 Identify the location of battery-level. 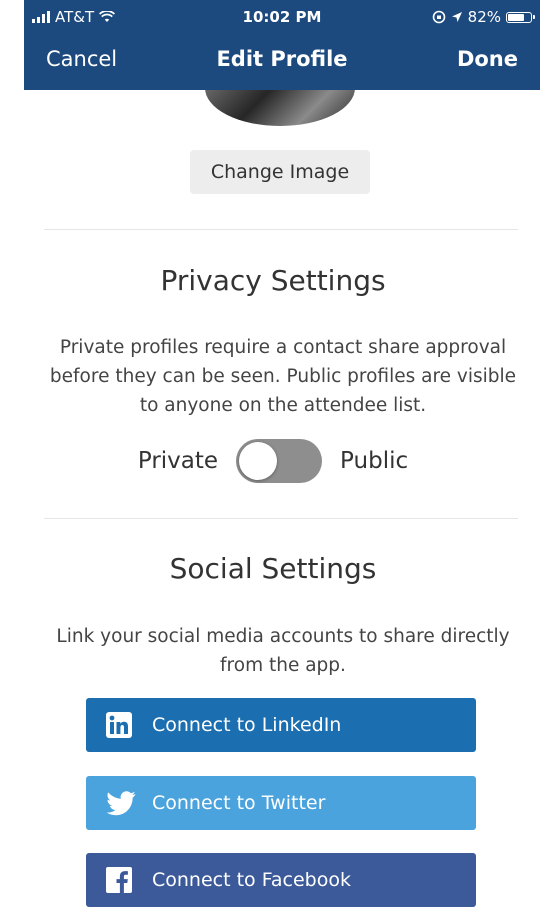
(516, 17).